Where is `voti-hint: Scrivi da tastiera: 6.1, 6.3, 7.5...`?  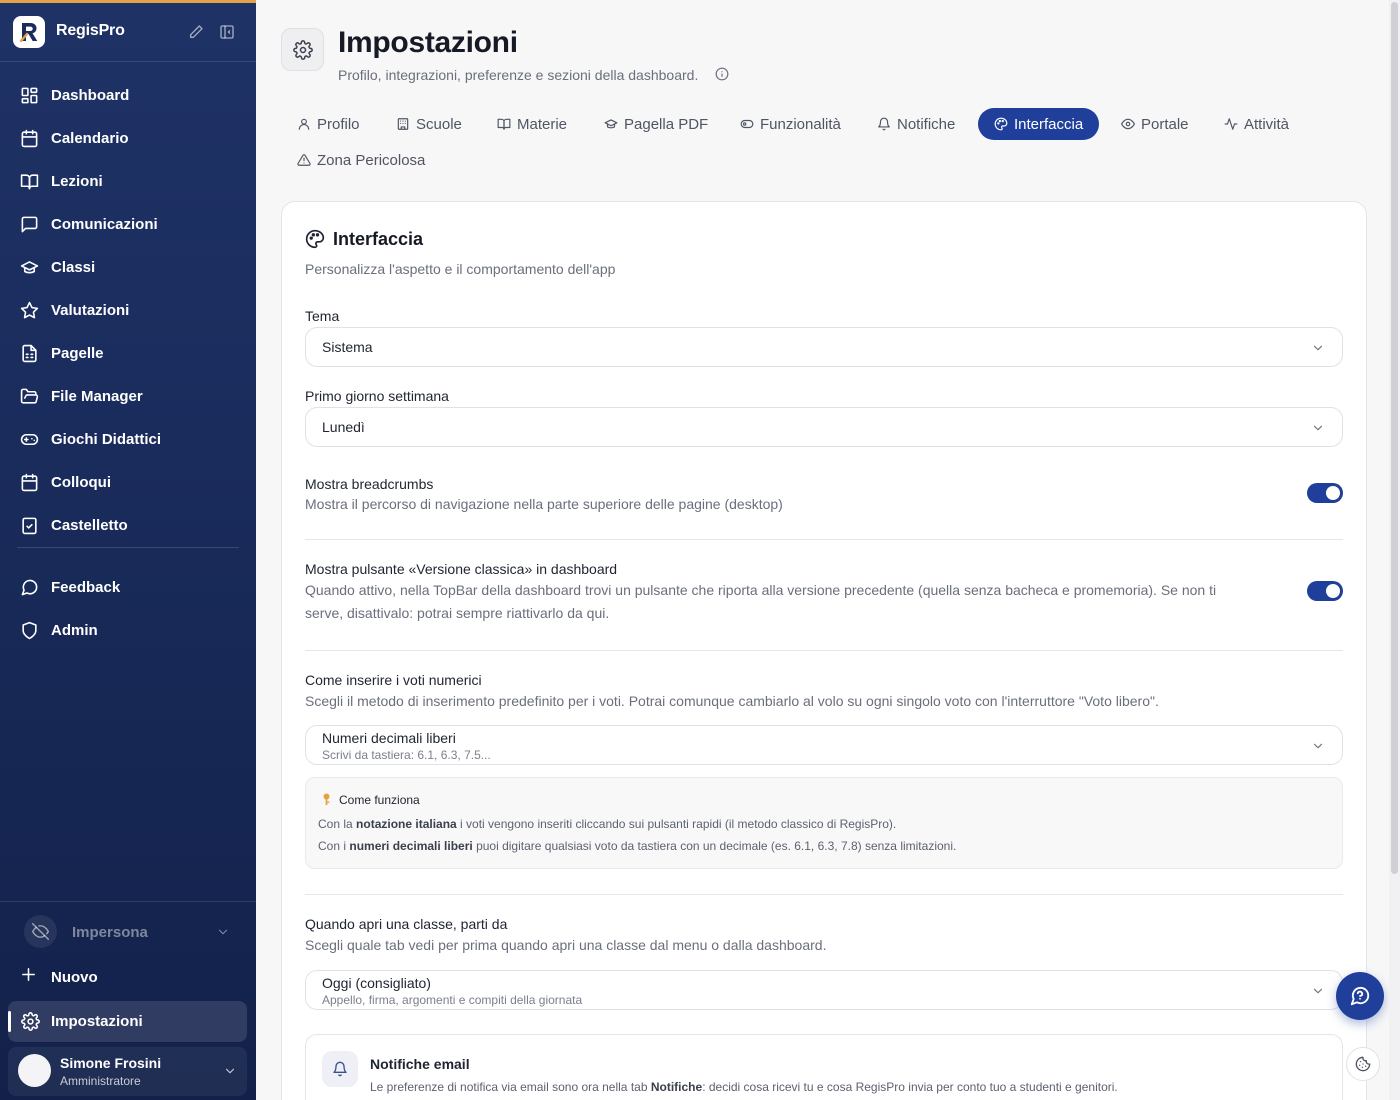 voti-hint: Scrivi da tastiera: 6.1, 6.3, 7.5... is located at coordinates (406, 755).